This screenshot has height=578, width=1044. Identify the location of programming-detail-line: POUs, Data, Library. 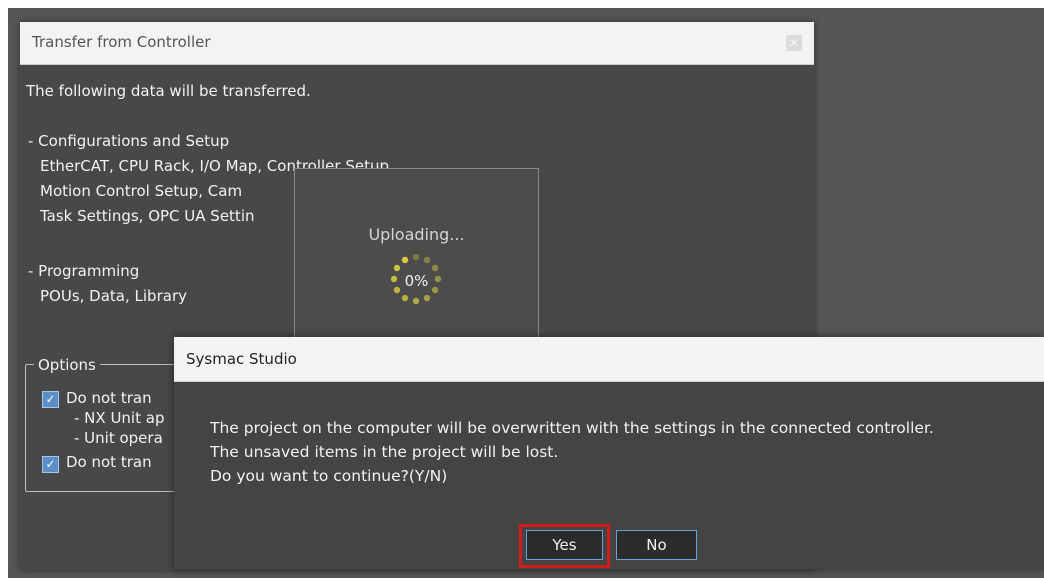
(113, 296).